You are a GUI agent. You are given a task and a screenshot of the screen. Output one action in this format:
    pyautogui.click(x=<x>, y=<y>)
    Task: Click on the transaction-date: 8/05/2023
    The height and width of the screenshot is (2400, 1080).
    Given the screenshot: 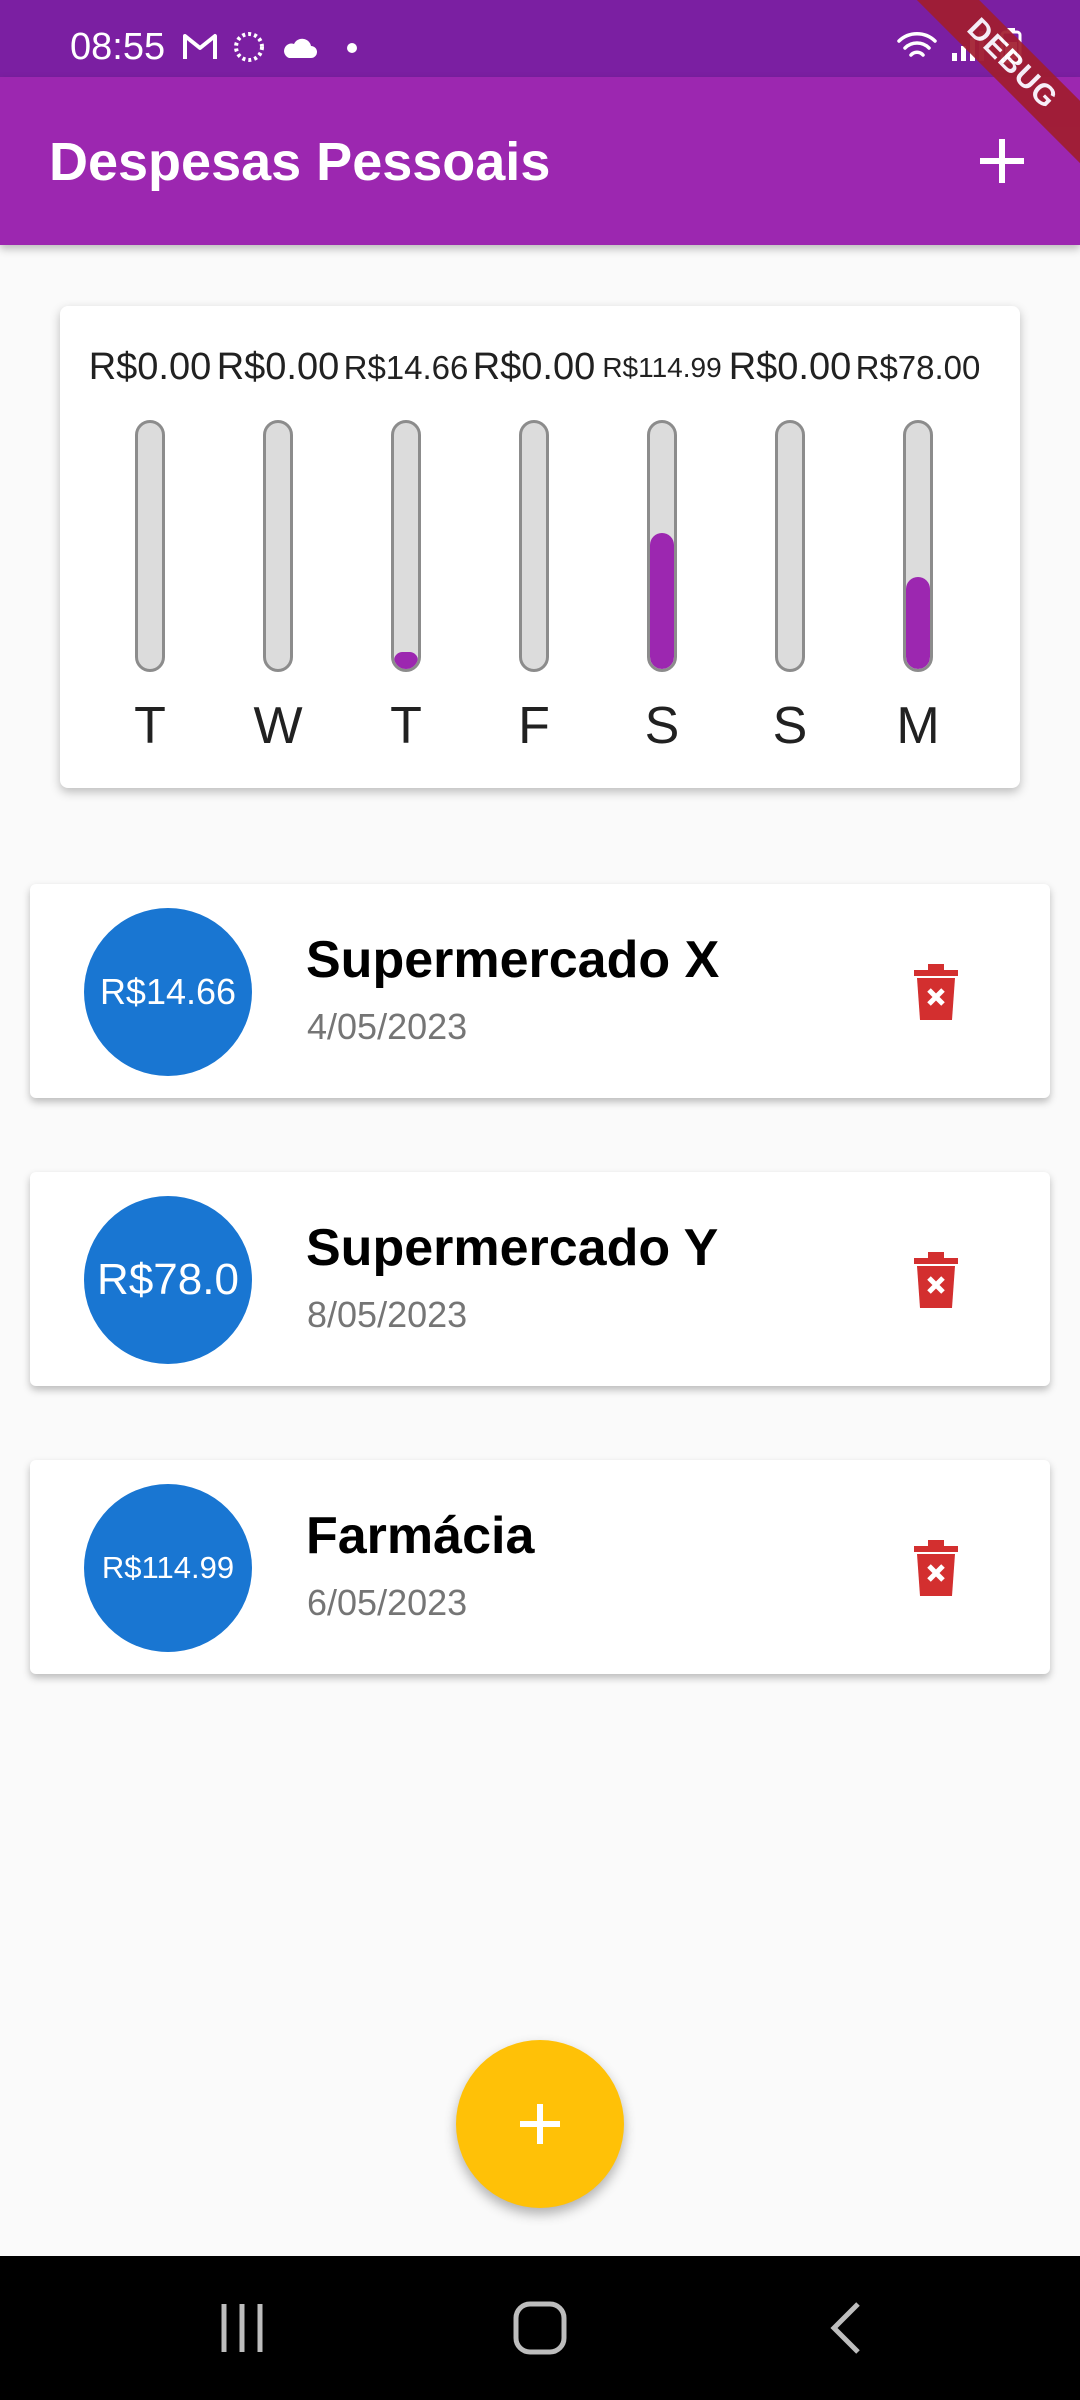 What is the action you would take?
    pyautogui.click(x=387, y=1314)
    